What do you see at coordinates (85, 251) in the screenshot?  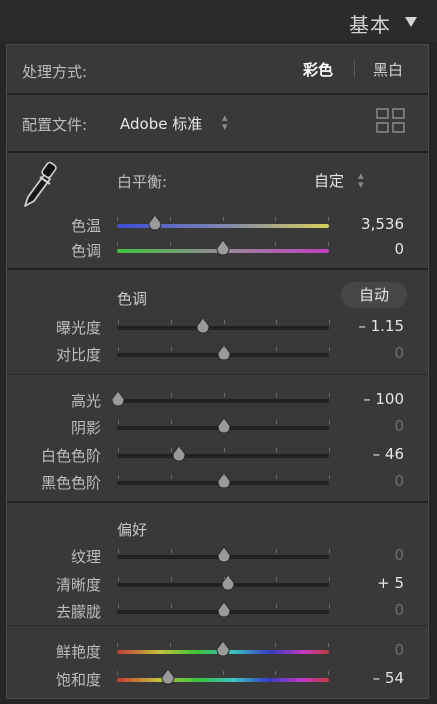 I see `tint-label: 色调` at bounding box center [85, 251].